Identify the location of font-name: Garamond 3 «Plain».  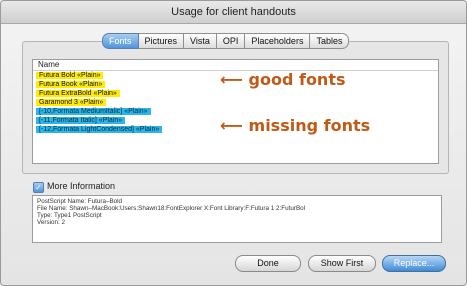
(71, 102).